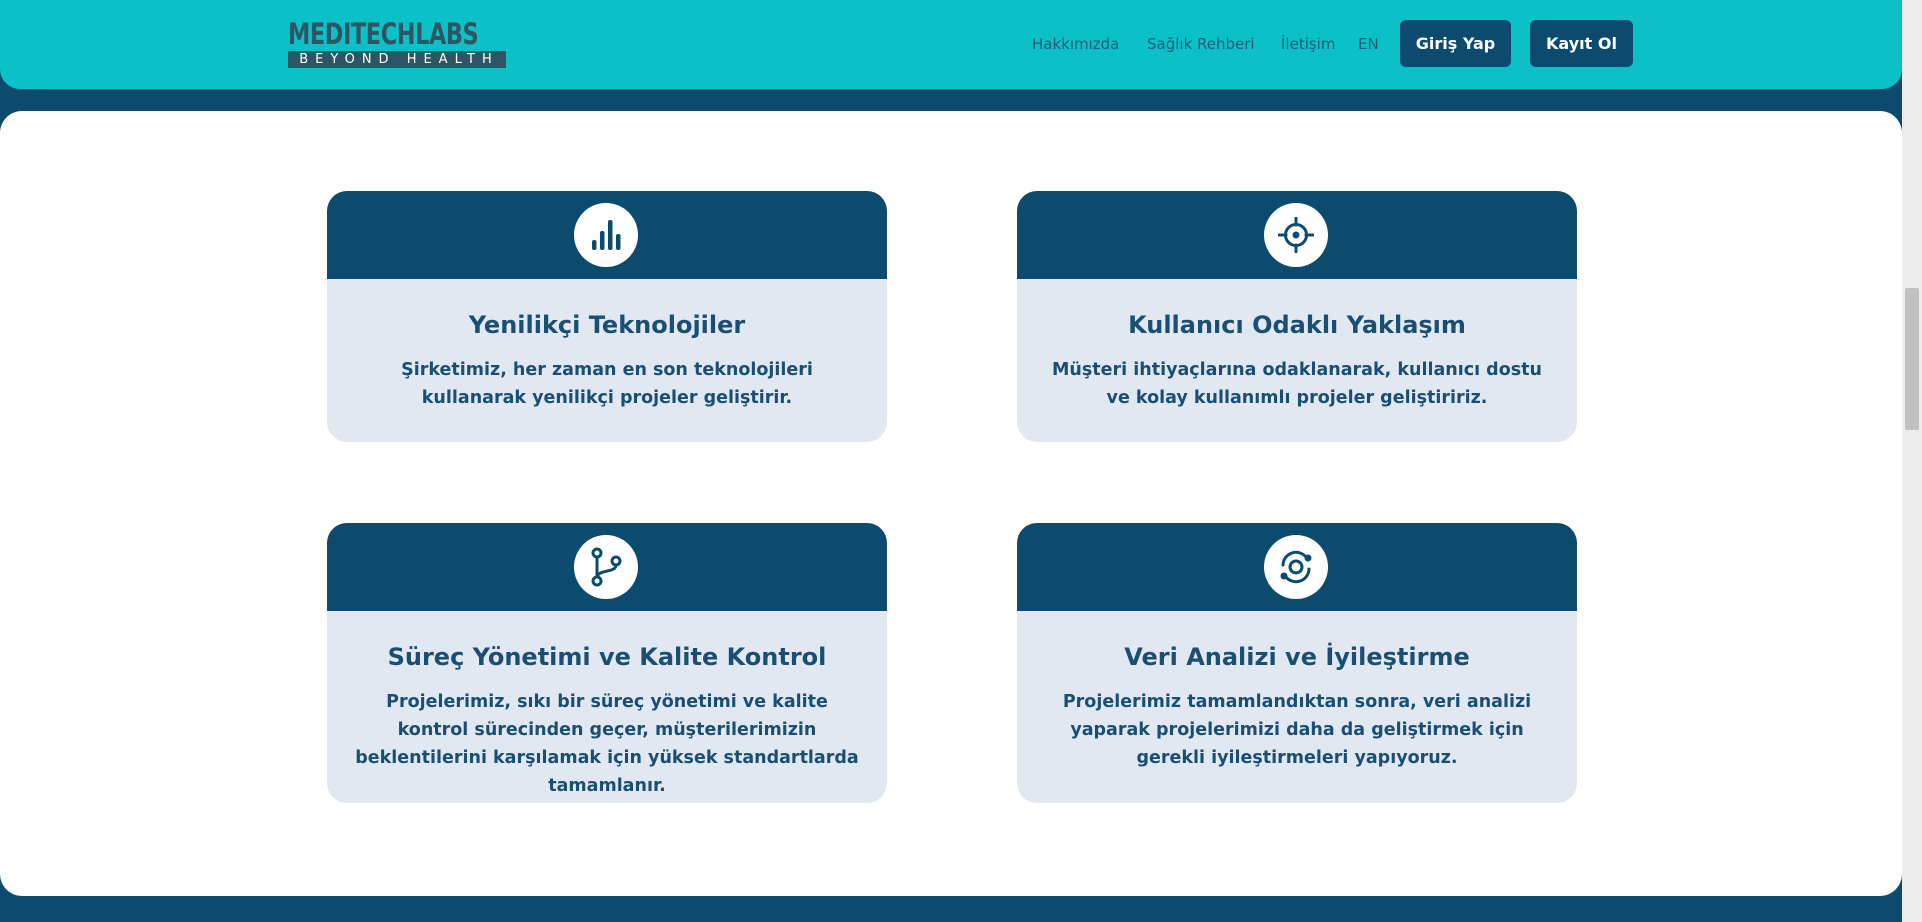 The width and height of the screenshot is (1922, 922). I want to click on bar-chart-icon, so click(606, 235).